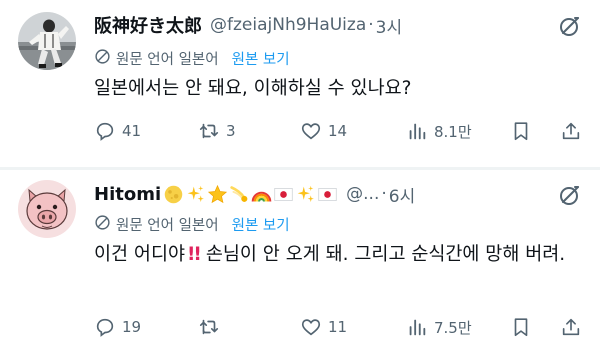 This screenshot has height=357, width=600. I want to click on display-name: Hitomi, so click(127, 194).